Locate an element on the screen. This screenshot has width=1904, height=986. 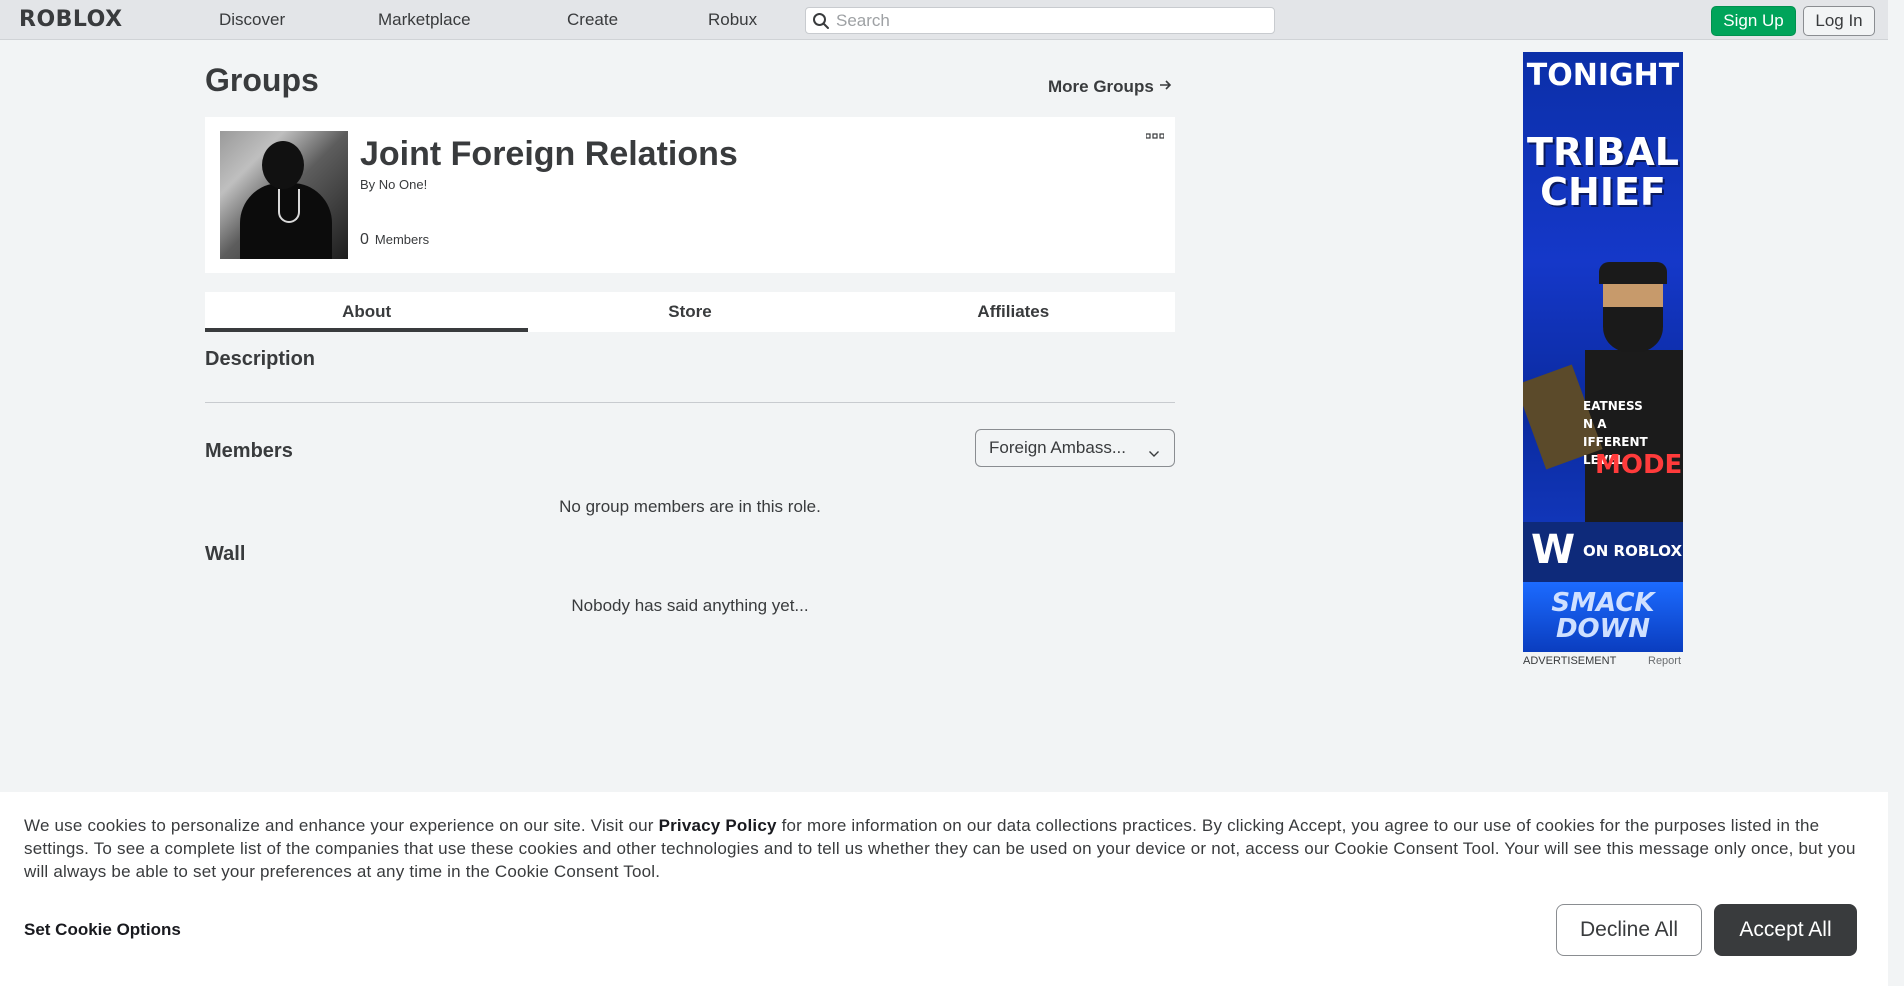
accept-all-button: Accept All is located at coordinates (1785, 930).